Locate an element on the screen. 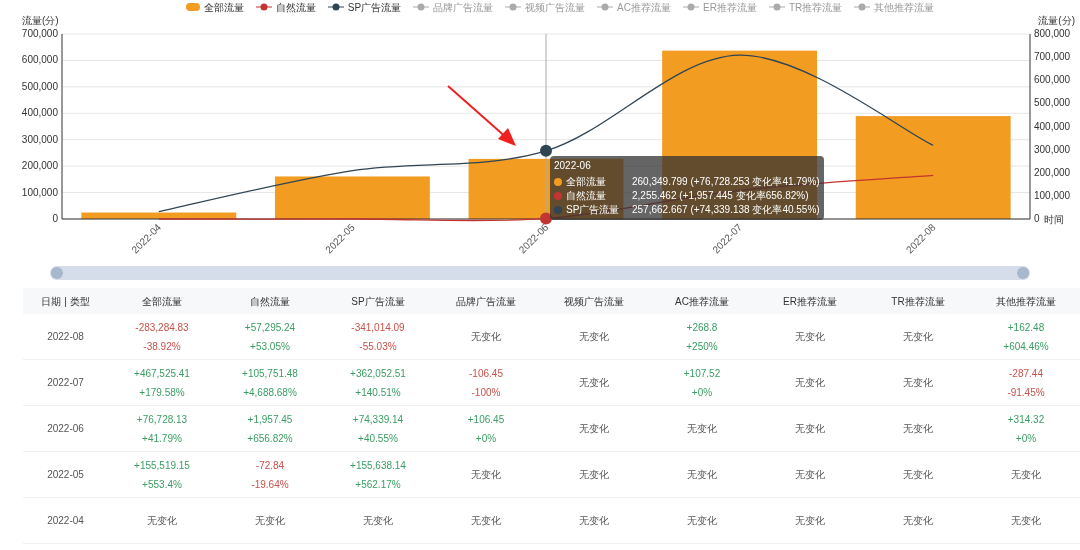 The width and height of the screenshot is (1080, 550). legend-item: SP广告流量 is located at coordinates (364, 7).